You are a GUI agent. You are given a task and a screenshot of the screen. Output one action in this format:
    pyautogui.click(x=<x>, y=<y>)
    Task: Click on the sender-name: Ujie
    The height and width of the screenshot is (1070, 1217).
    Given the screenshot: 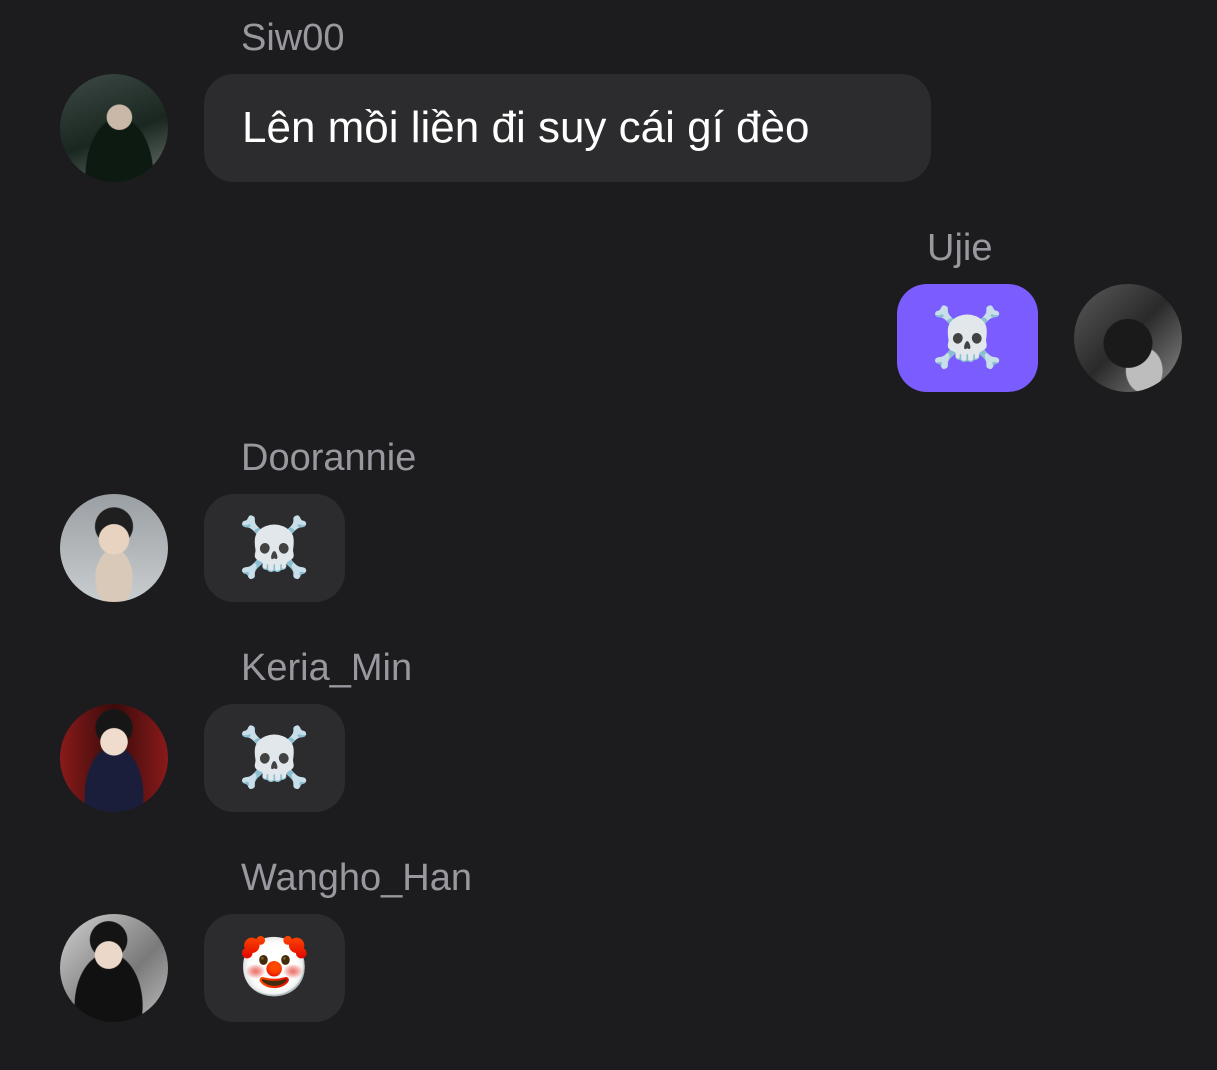 What is the action you would take?
    pyautogui.click(x=960, y=248)
    